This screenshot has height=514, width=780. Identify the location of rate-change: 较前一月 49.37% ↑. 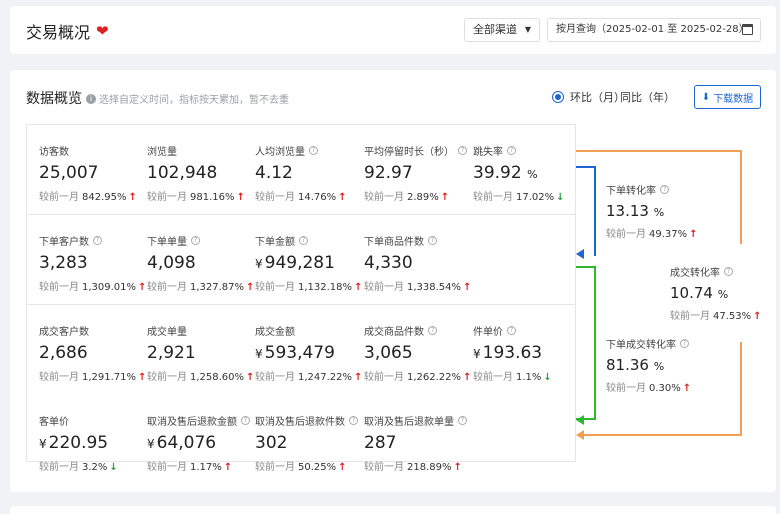
(652, 234).